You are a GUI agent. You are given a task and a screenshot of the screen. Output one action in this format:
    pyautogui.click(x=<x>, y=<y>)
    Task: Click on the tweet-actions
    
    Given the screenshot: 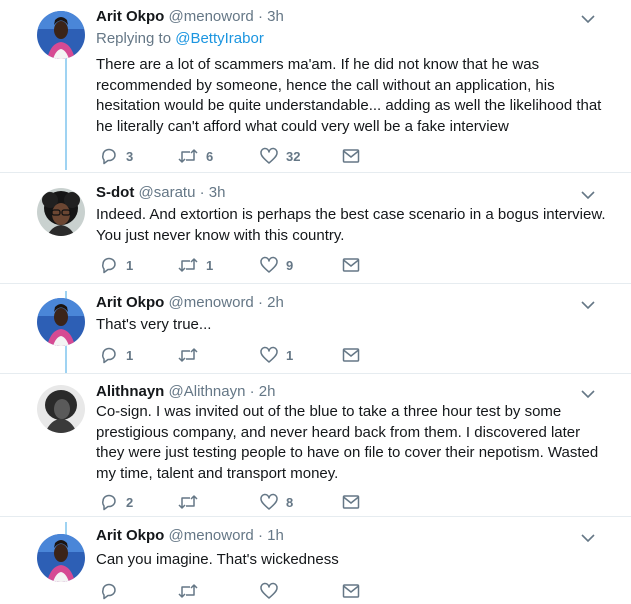 What is the action you would take?
    pyautogui.click(x=236, y=591)
    